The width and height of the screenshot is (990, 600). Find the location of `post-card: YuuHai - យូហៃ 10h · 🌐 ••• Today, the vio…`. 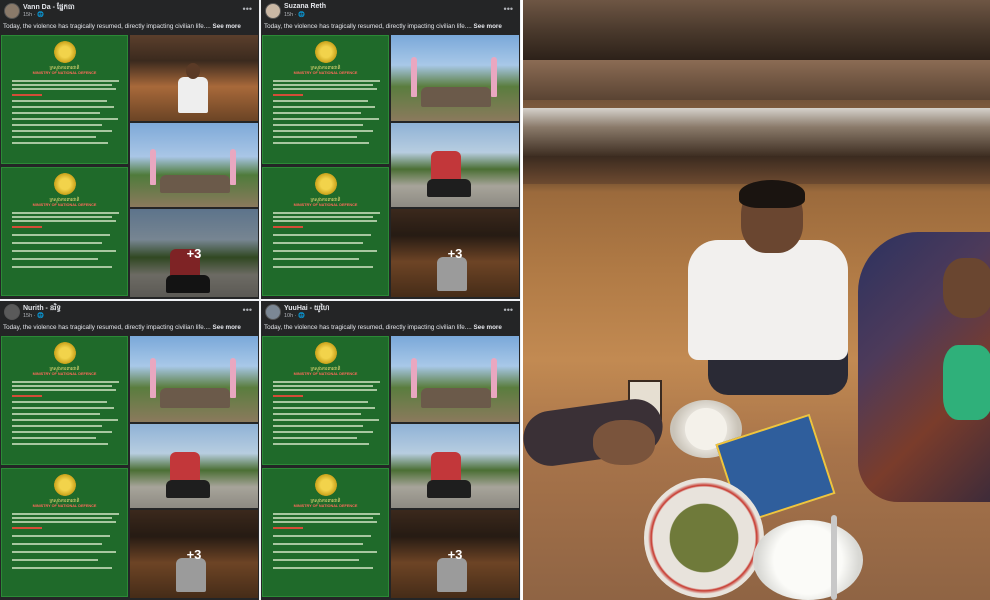

post-card: YuuHai - យូហៃ 10h · 🌐 ••• Today, the vio… is located at coordinates (390, 450).